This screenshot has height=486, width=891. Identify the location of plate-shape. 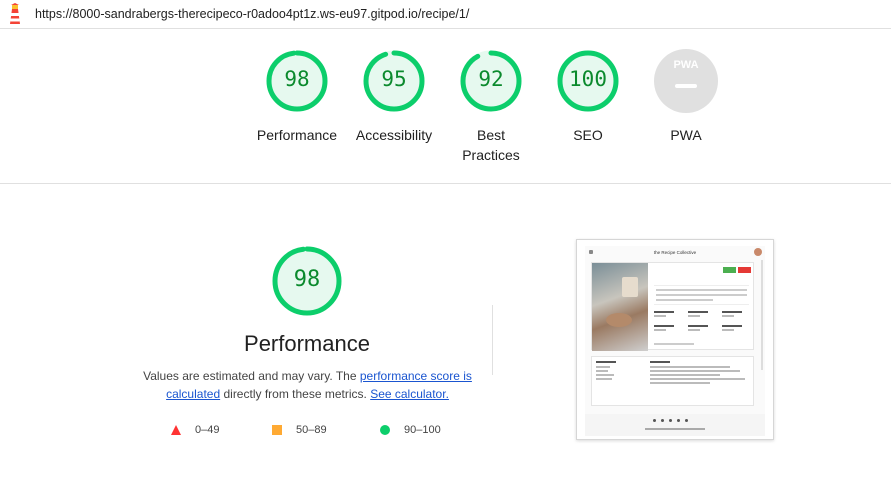
(619, 320).